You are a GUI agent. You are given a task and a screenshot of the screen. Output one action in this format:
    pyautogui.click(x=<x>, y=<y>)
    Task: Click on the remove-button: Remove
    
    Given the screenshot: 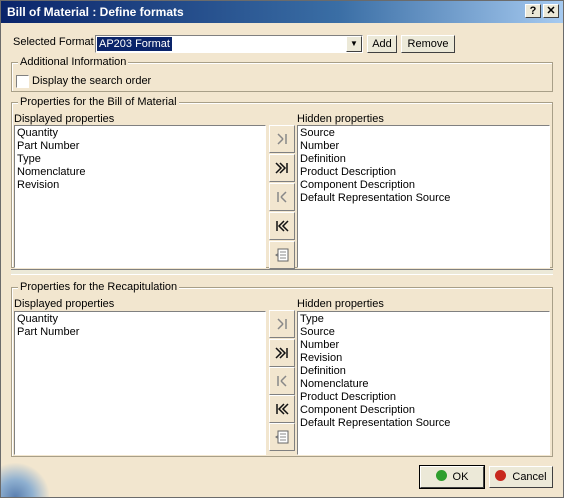 What is the action you would take?
    pyautogui.click(x=428, y=44)
    